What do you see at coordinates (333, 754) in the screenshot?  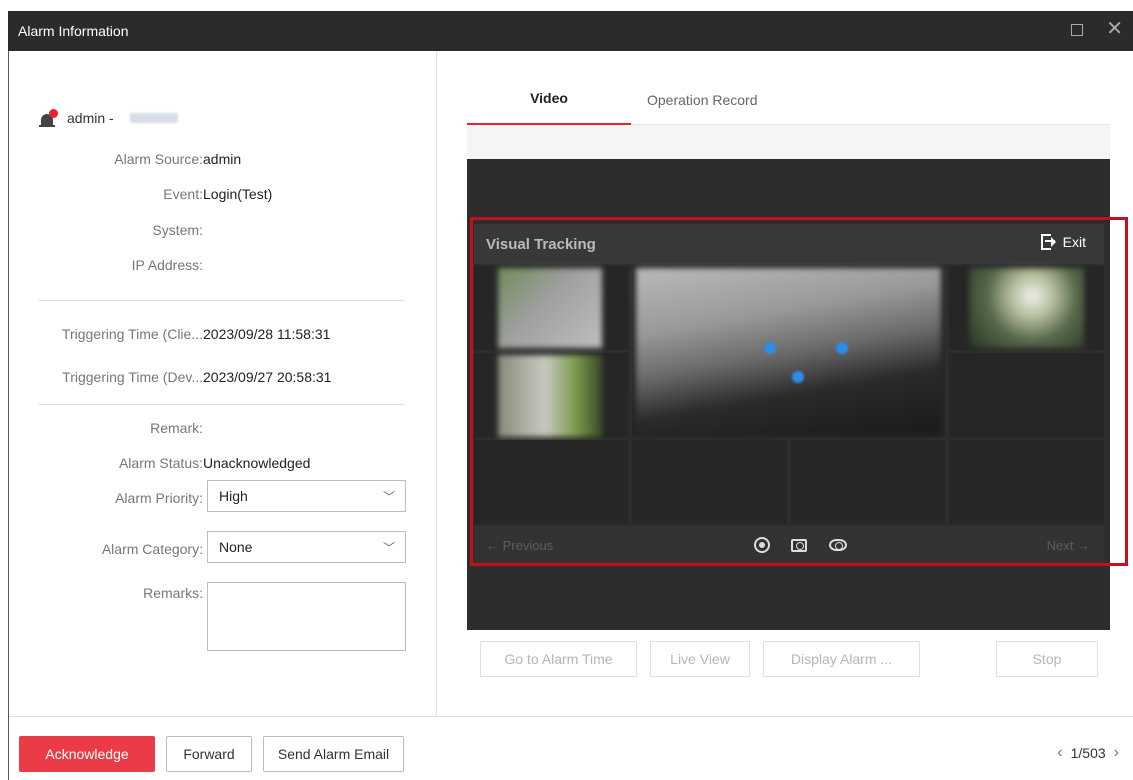 I see `send-alarm-email-button: Send Alarm Email` at bounding box center [333, 754].